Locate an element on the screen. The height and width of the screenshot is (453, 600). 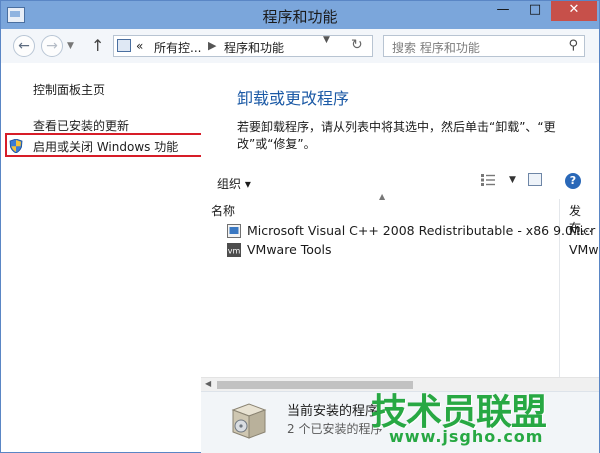
installed-programs-box-icon is located at coordinates (249, 421).